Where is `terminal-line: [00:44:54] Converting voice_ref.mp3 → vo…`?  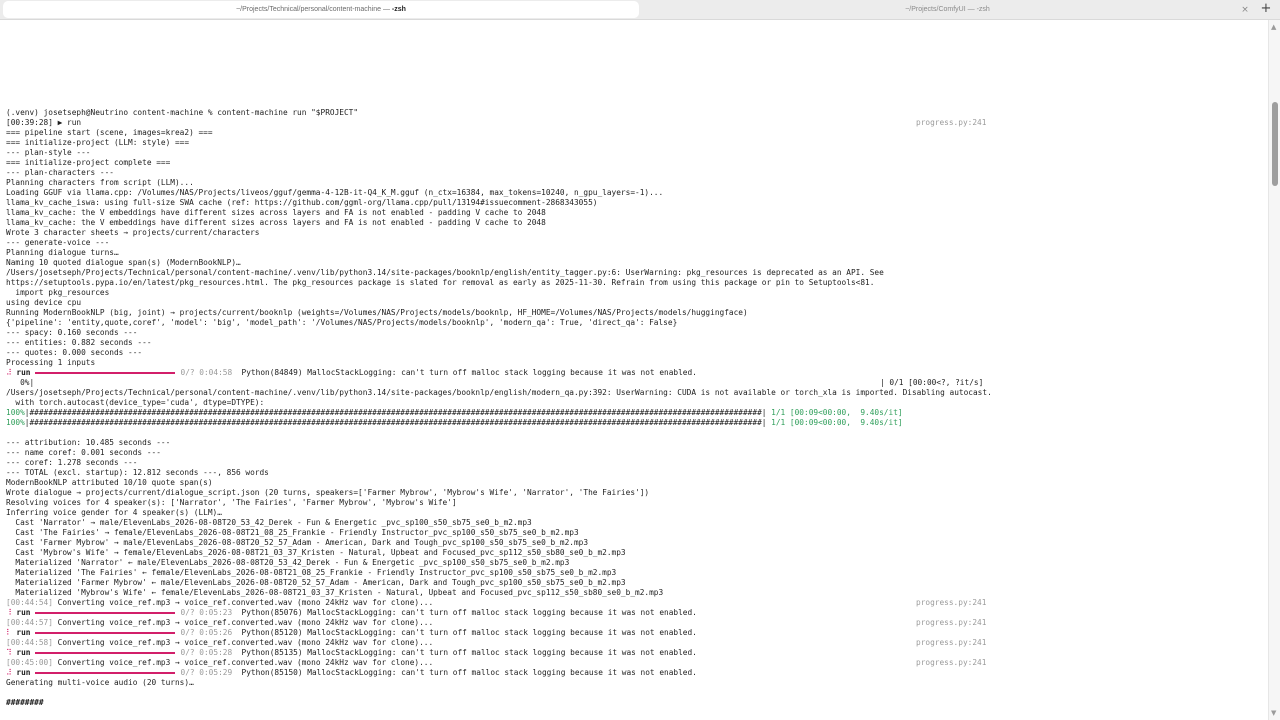
terminal-line: [00:44:54] Converting voice_ref.mp3 → vo… is located at coordinates (506, 603).